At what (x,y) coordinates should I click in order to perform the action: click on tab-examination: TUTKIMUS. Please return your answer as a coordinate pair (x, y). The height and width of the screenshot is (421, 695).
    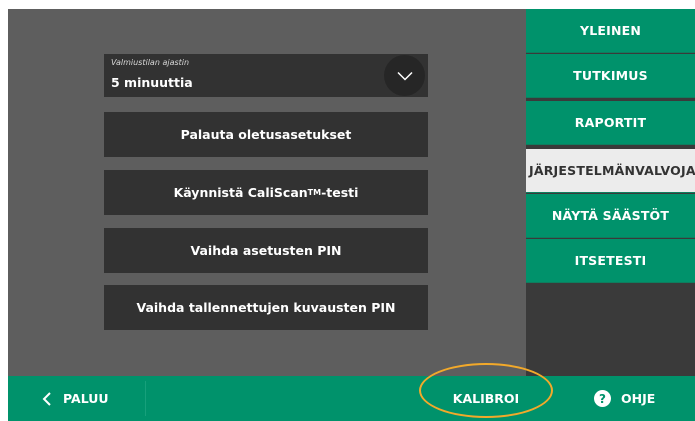
    Looking at the image, I should click on (610, 76).